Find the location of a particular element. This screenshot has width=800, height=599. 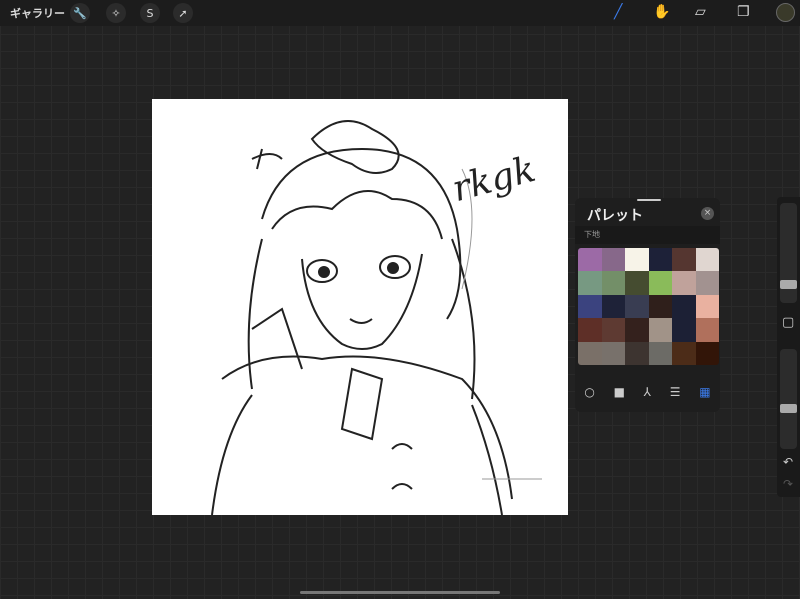

palette-name: 下地 is located at coordinates (592, 234).